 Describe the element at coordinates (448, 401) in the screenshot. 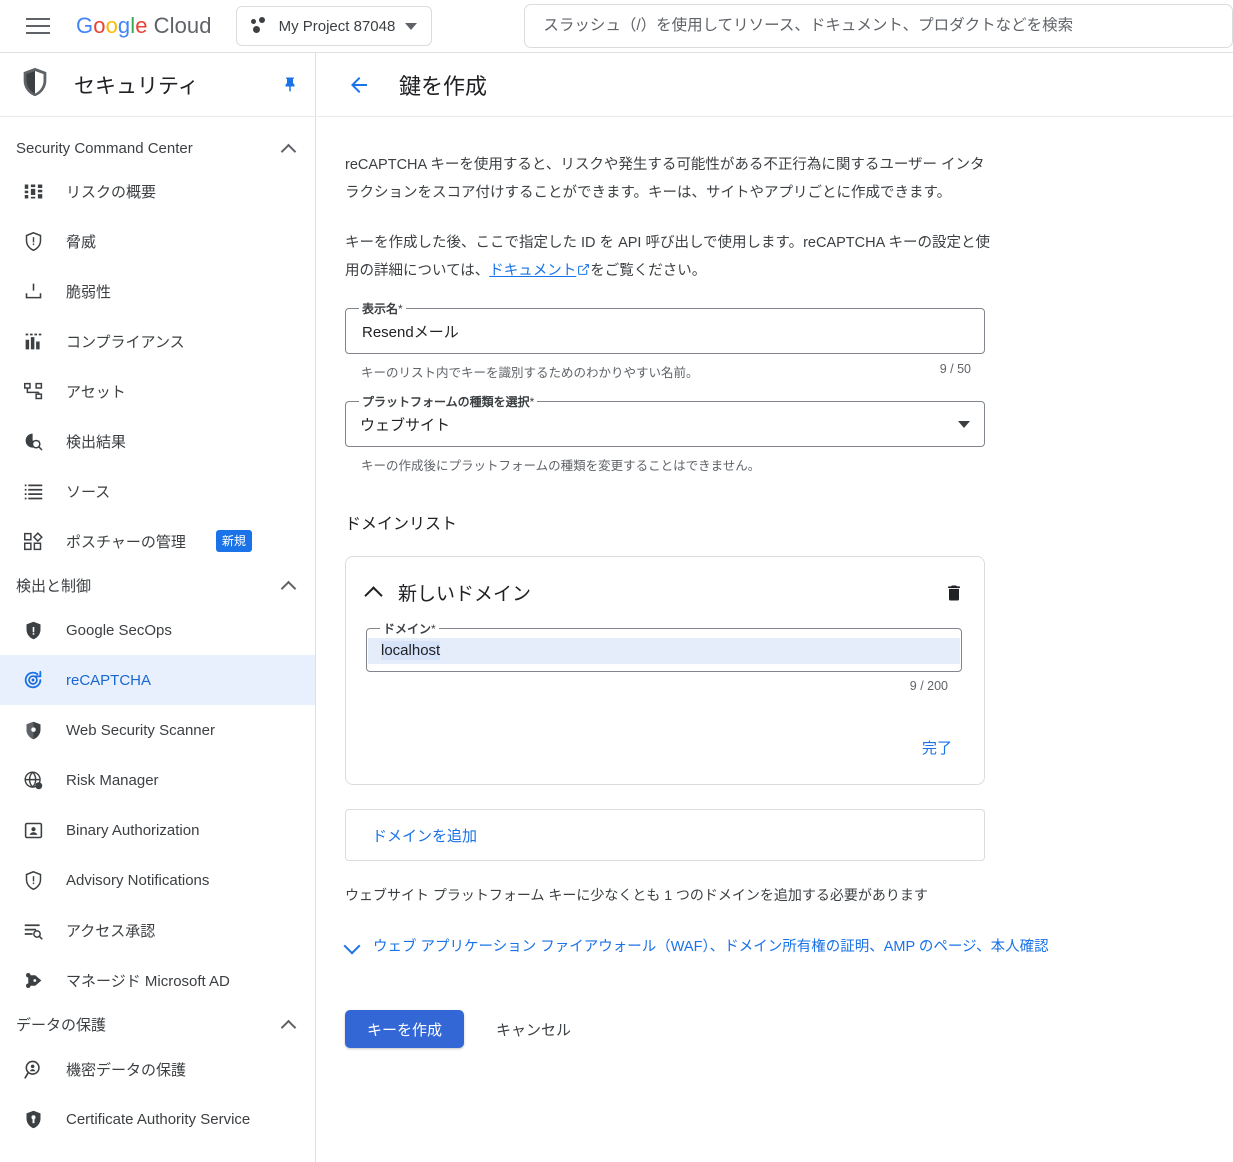

I see `platform-select-label: プラットフォームの種類を選択*` at that location.